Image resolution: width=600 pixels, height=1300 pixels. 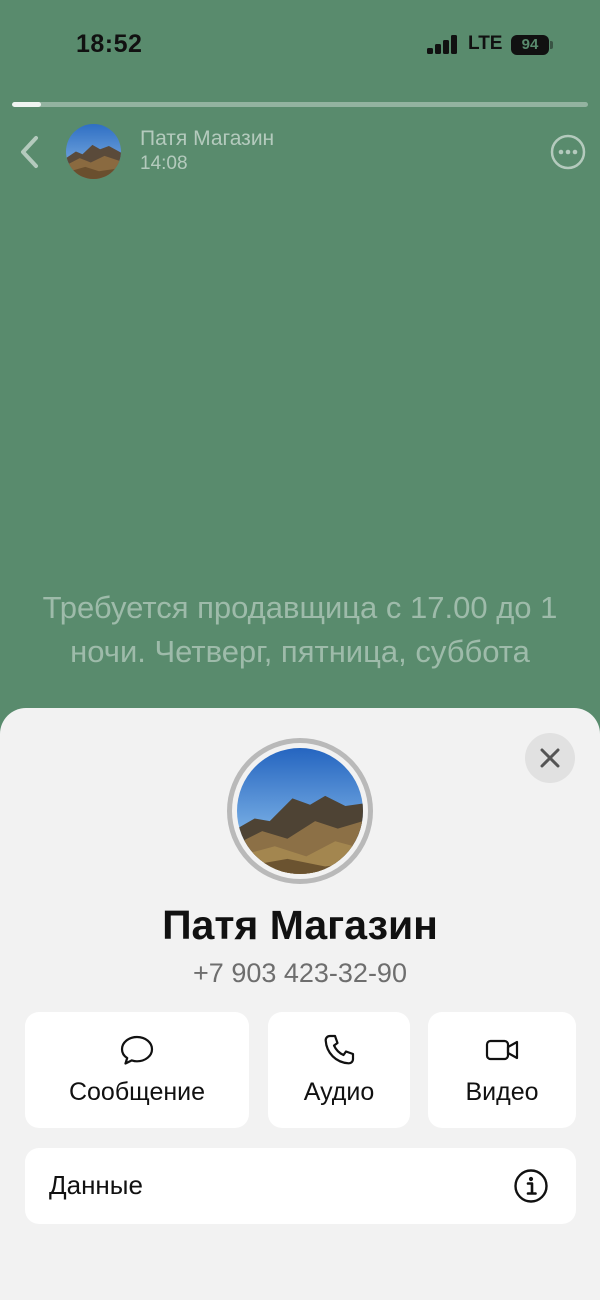 I want to click on story-progress-fill, so click(x=26, y=104).